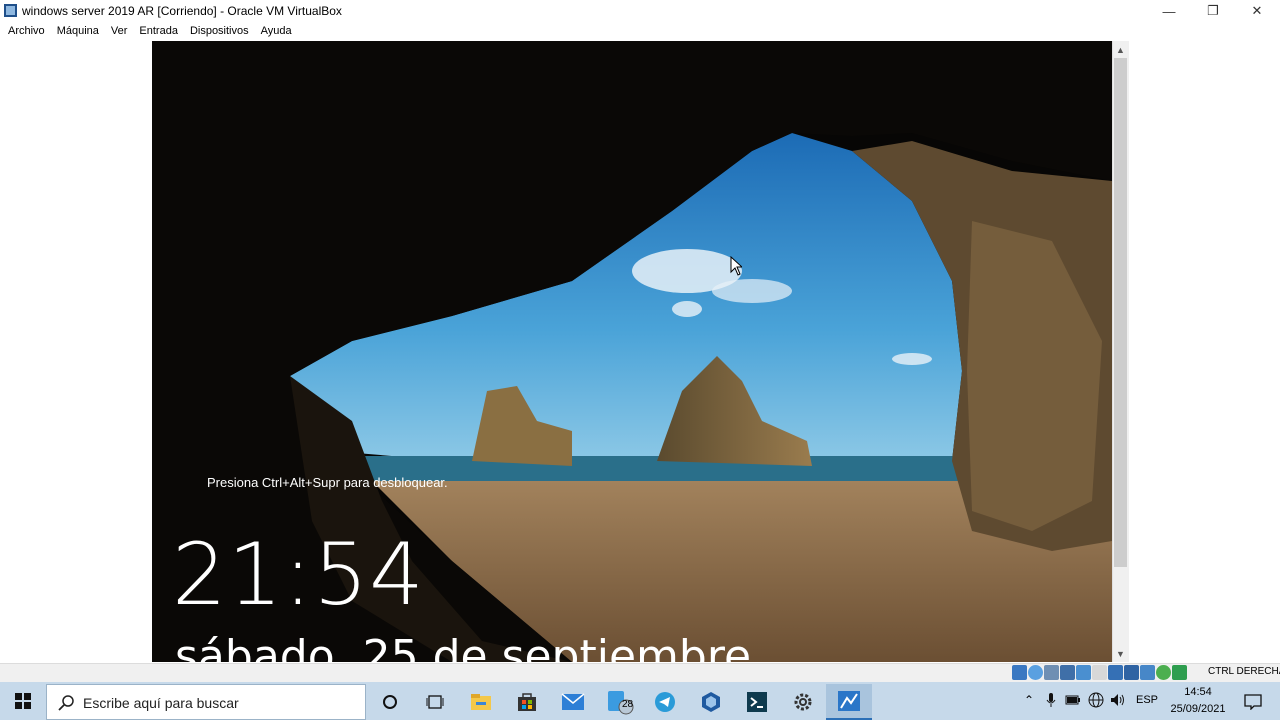 This screenshot has width=1280, height=720. I want to click on shared-folders-icon, so click(1099, 672).